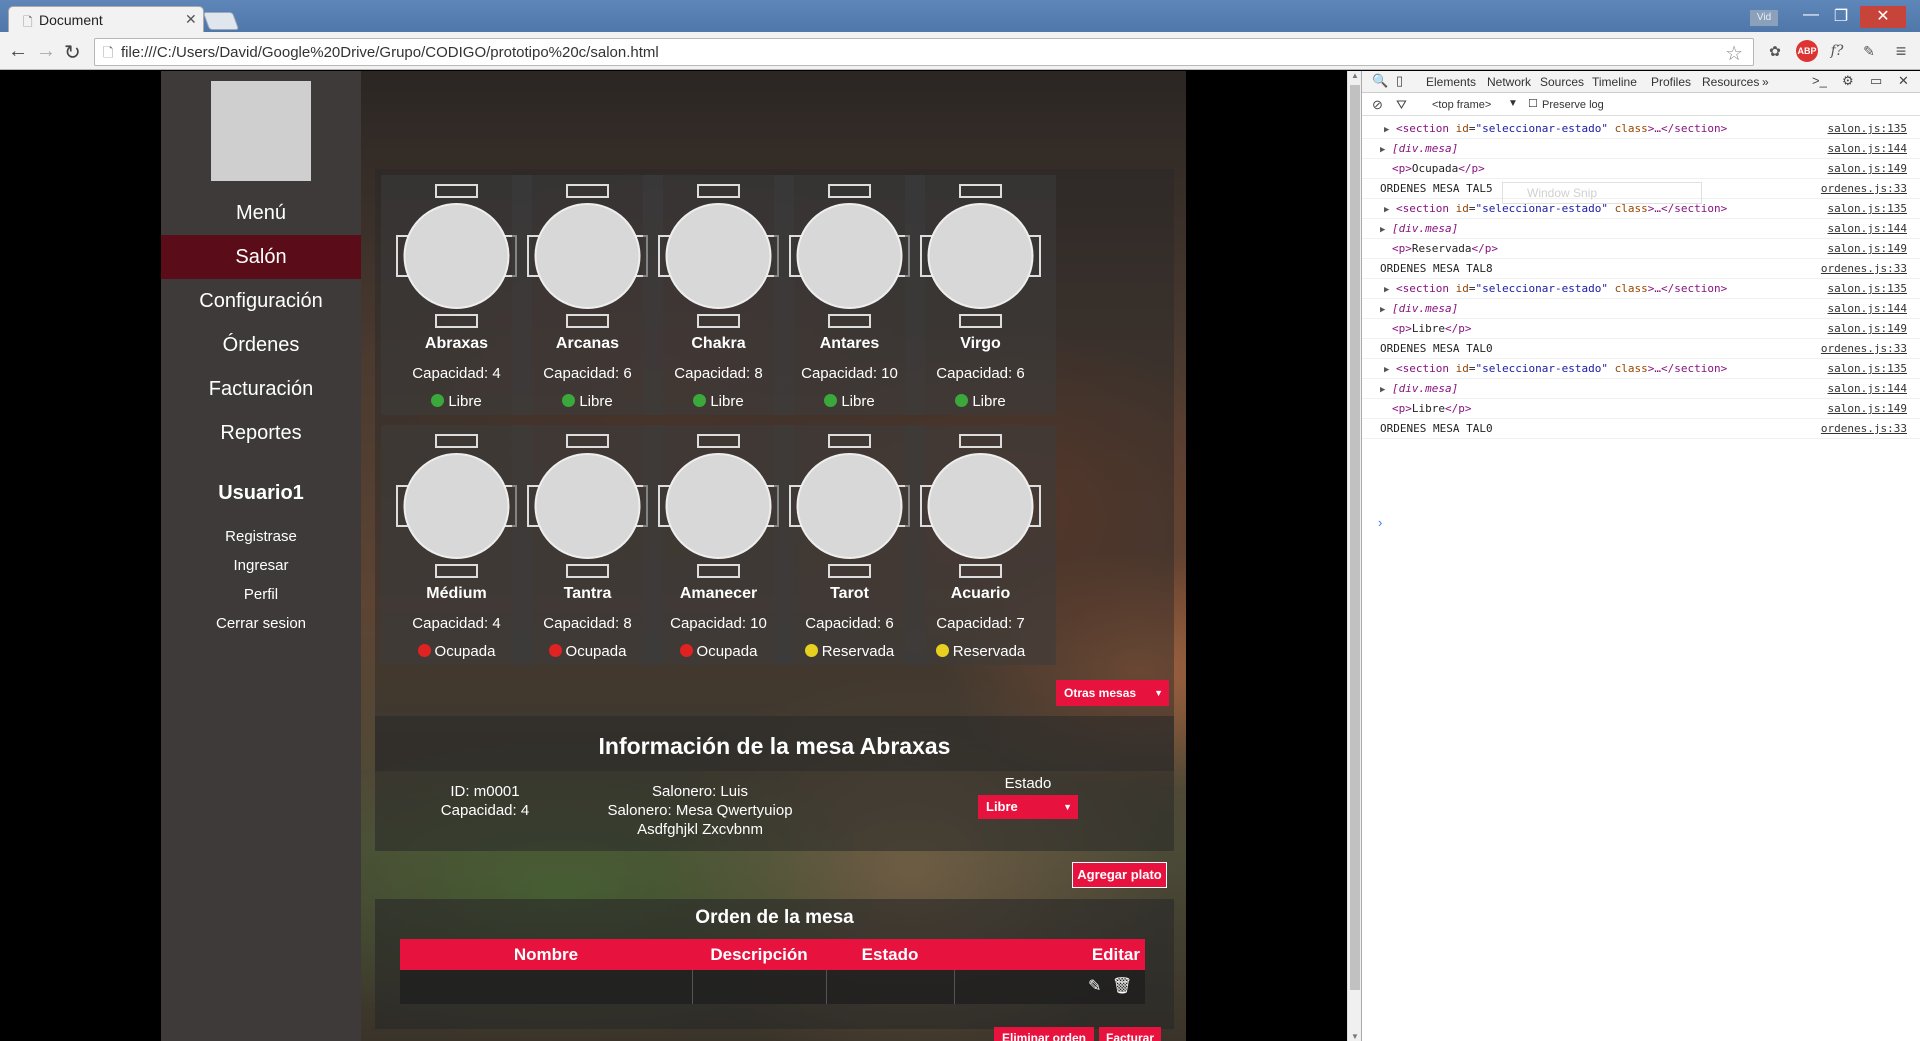 The height and width of the screenshot is (1041, 1920). What do you see at coordinates (191, 19) in the screenshot?
I see `close-tab-icon: ✕` at bounding box center [191, 19].